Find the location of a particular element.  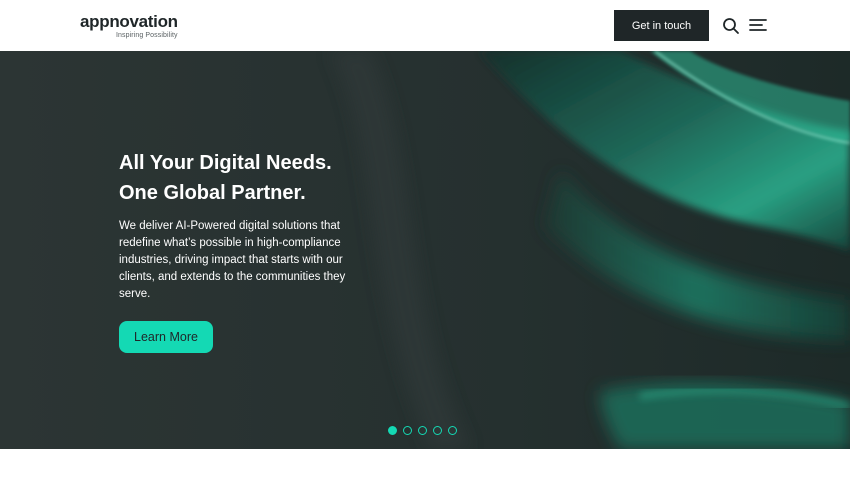

hamburger-menu-icon is located at coordinates (758, 25).